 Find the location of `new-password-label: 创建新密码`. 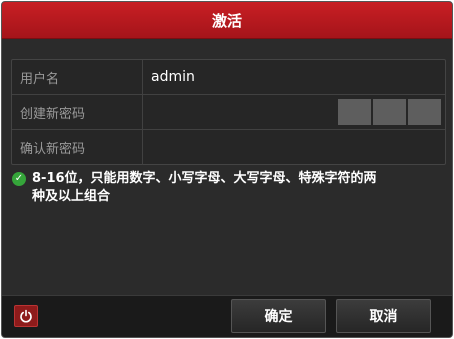

new-password-label: 创建新密码 is located at coordinates (77, 112).